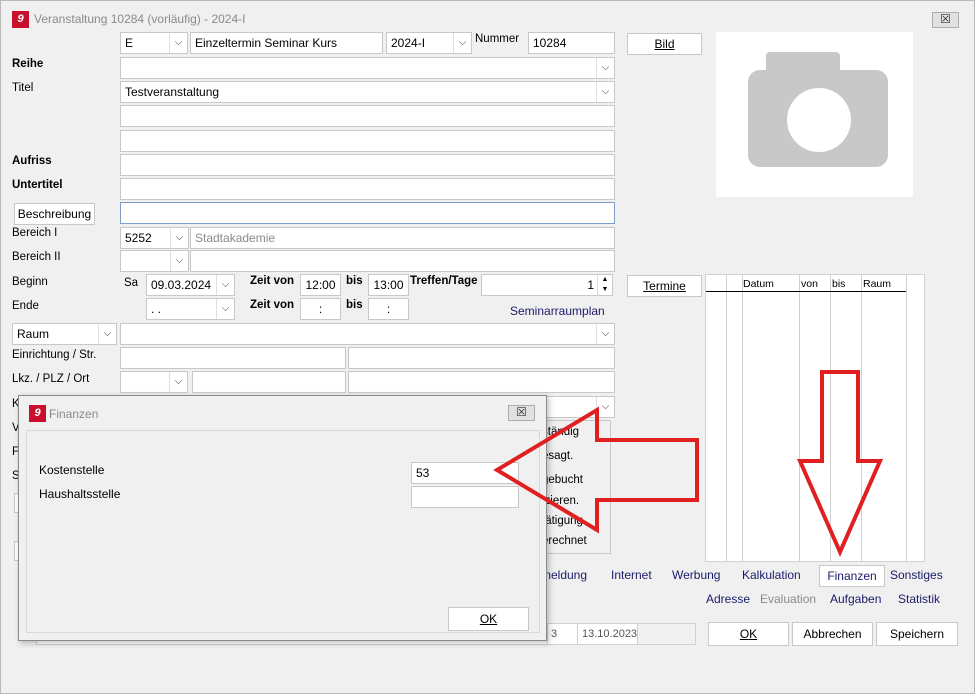 The height and width of the screenshot is (694, 975). I want to click on arrow-down-icon, so click(840, 463).